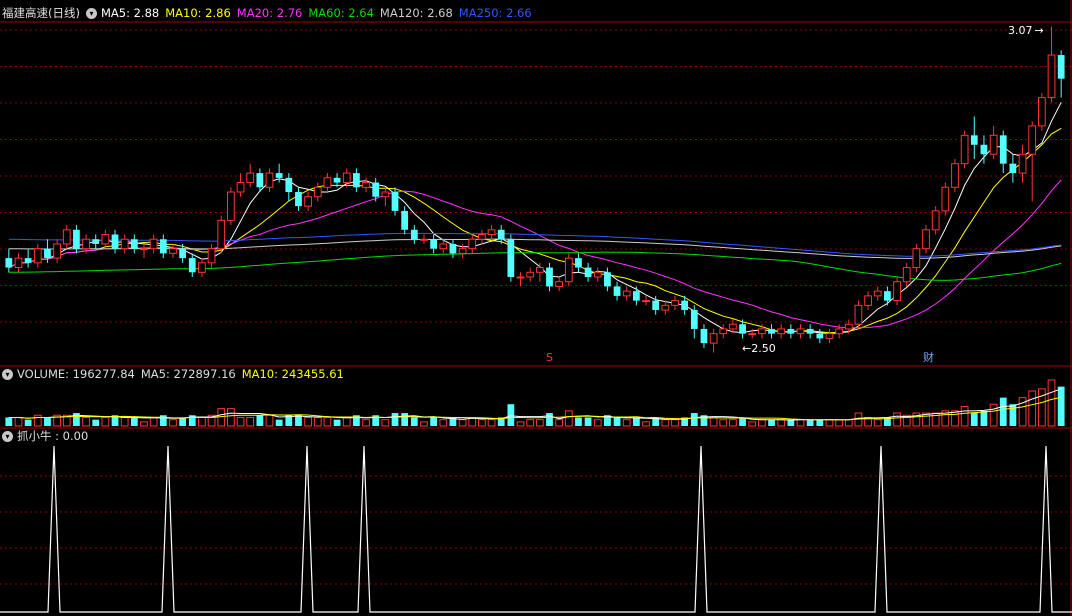 The width and height of the screenshot is (1072, 616). What do you see at coordinates (759, 348) in the screenshot?
I see `low-price-label: ←2.50` at bounding box center [759, 348].